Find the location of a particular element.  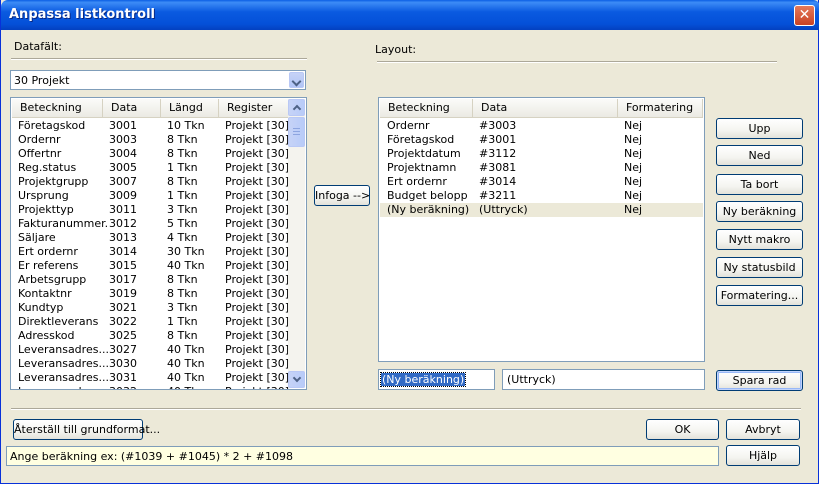

title-bar: Anpassa listkontroll ✕ is located at coordinates (410, 15).